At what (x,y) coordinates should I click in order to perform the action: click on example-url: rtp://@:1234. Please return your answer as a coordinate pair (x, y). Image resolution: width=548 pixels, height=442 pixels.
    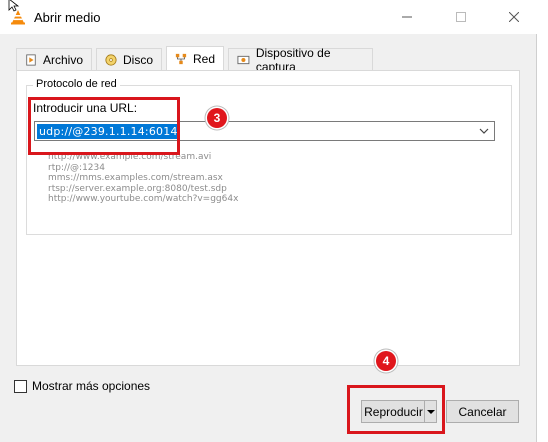
    Looking at the image, I should click on (76, 167).